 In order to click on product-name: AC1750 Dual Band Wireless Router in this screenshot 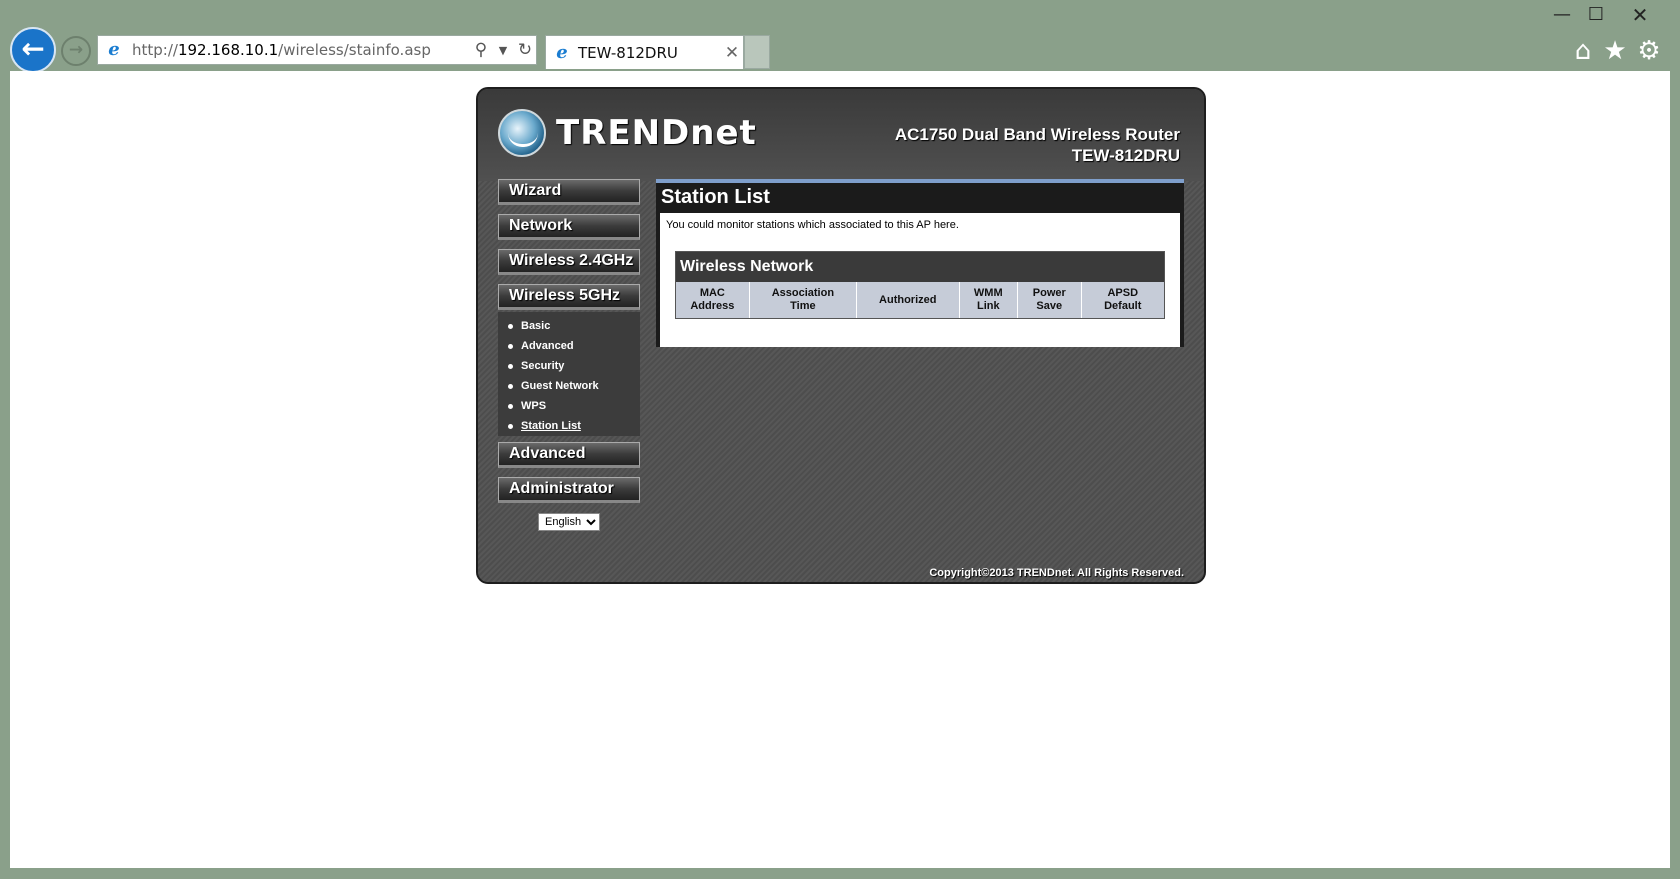, I will do `click(1037, 134)`.